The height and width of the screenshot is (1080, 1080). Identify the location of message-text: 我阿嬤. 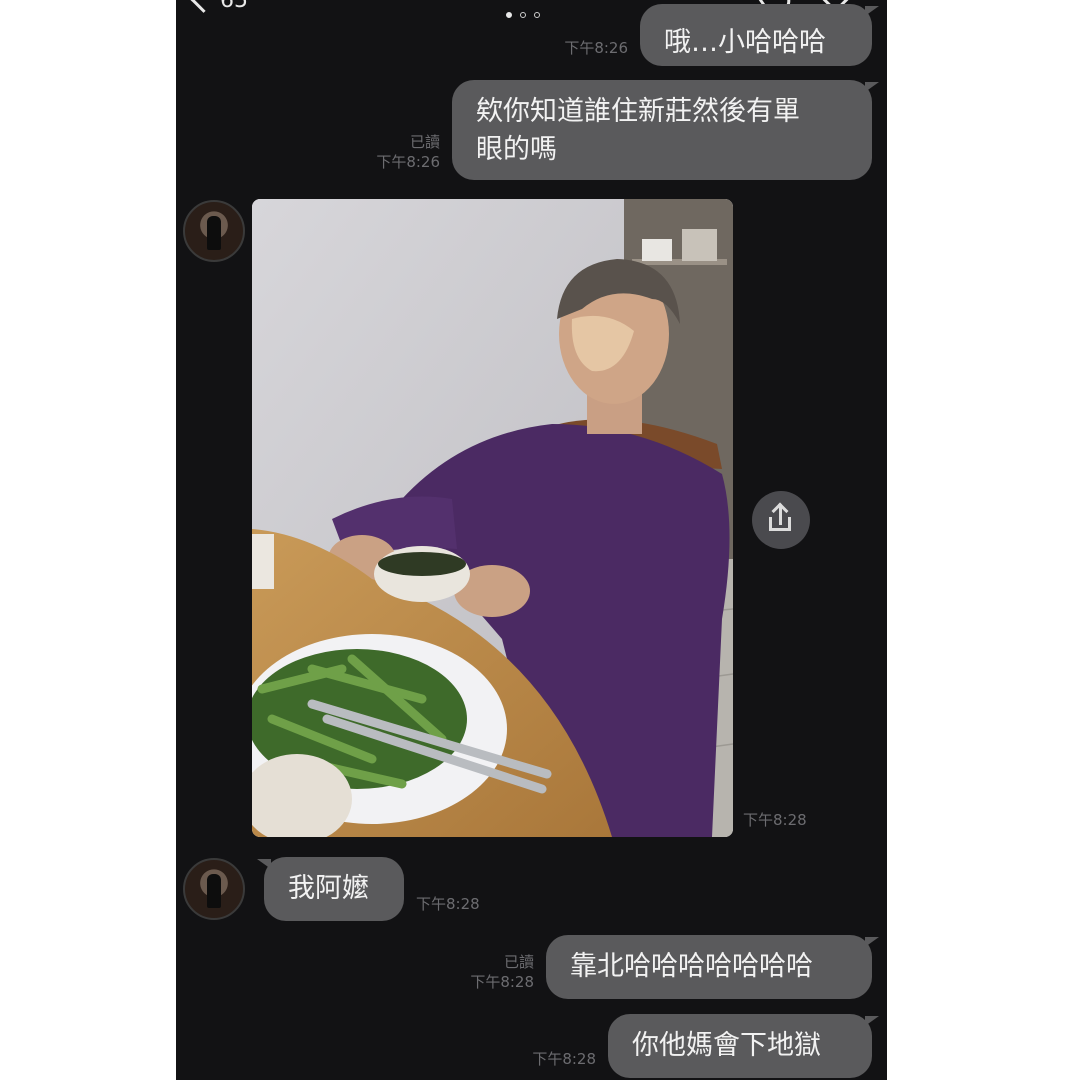
(328, 888).